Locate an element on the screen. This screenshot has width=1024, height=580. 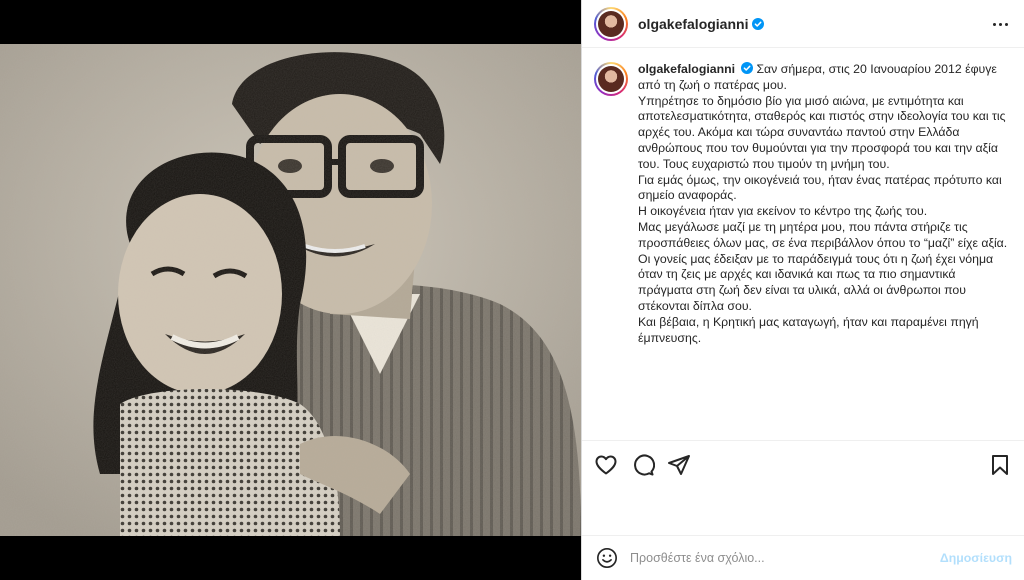
caption-avatar is located at coordinates (611, 79).